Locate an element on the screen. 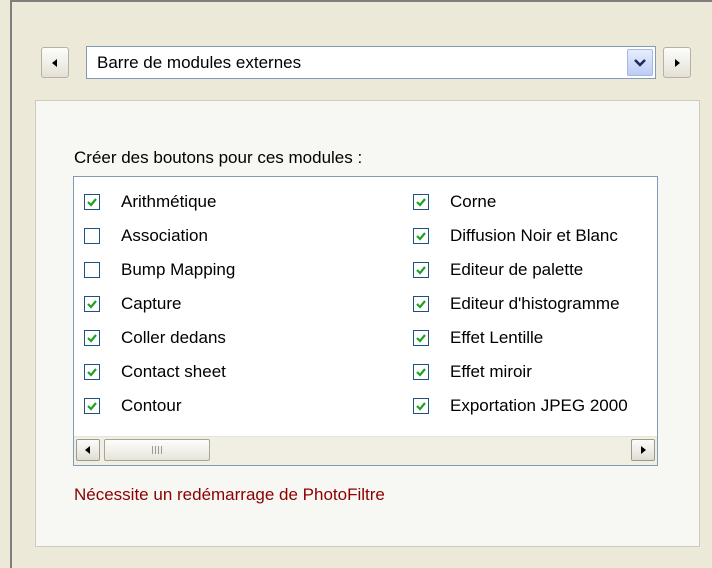 Image resolution: width=712 pixels, height=568 pixels. horizontal-scrollbar is located at coordinates (365, 450).